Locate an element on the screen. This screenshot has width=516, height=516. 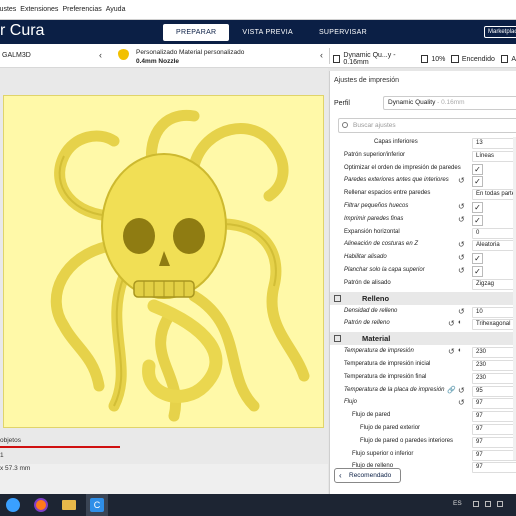
object-dimensions: x 57.3 mm is located at coordinates (15, 468).